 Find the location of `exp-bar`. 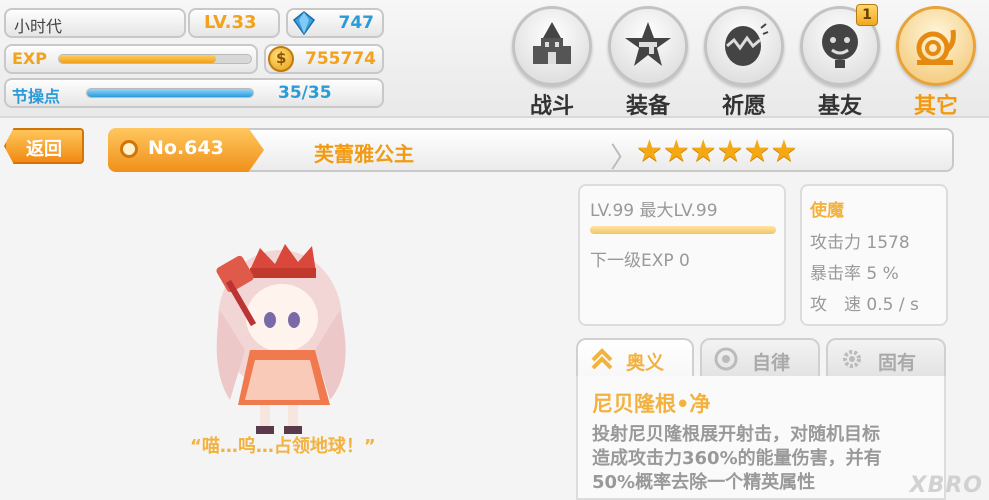

exp-bar is located at coordinates (155, 59).